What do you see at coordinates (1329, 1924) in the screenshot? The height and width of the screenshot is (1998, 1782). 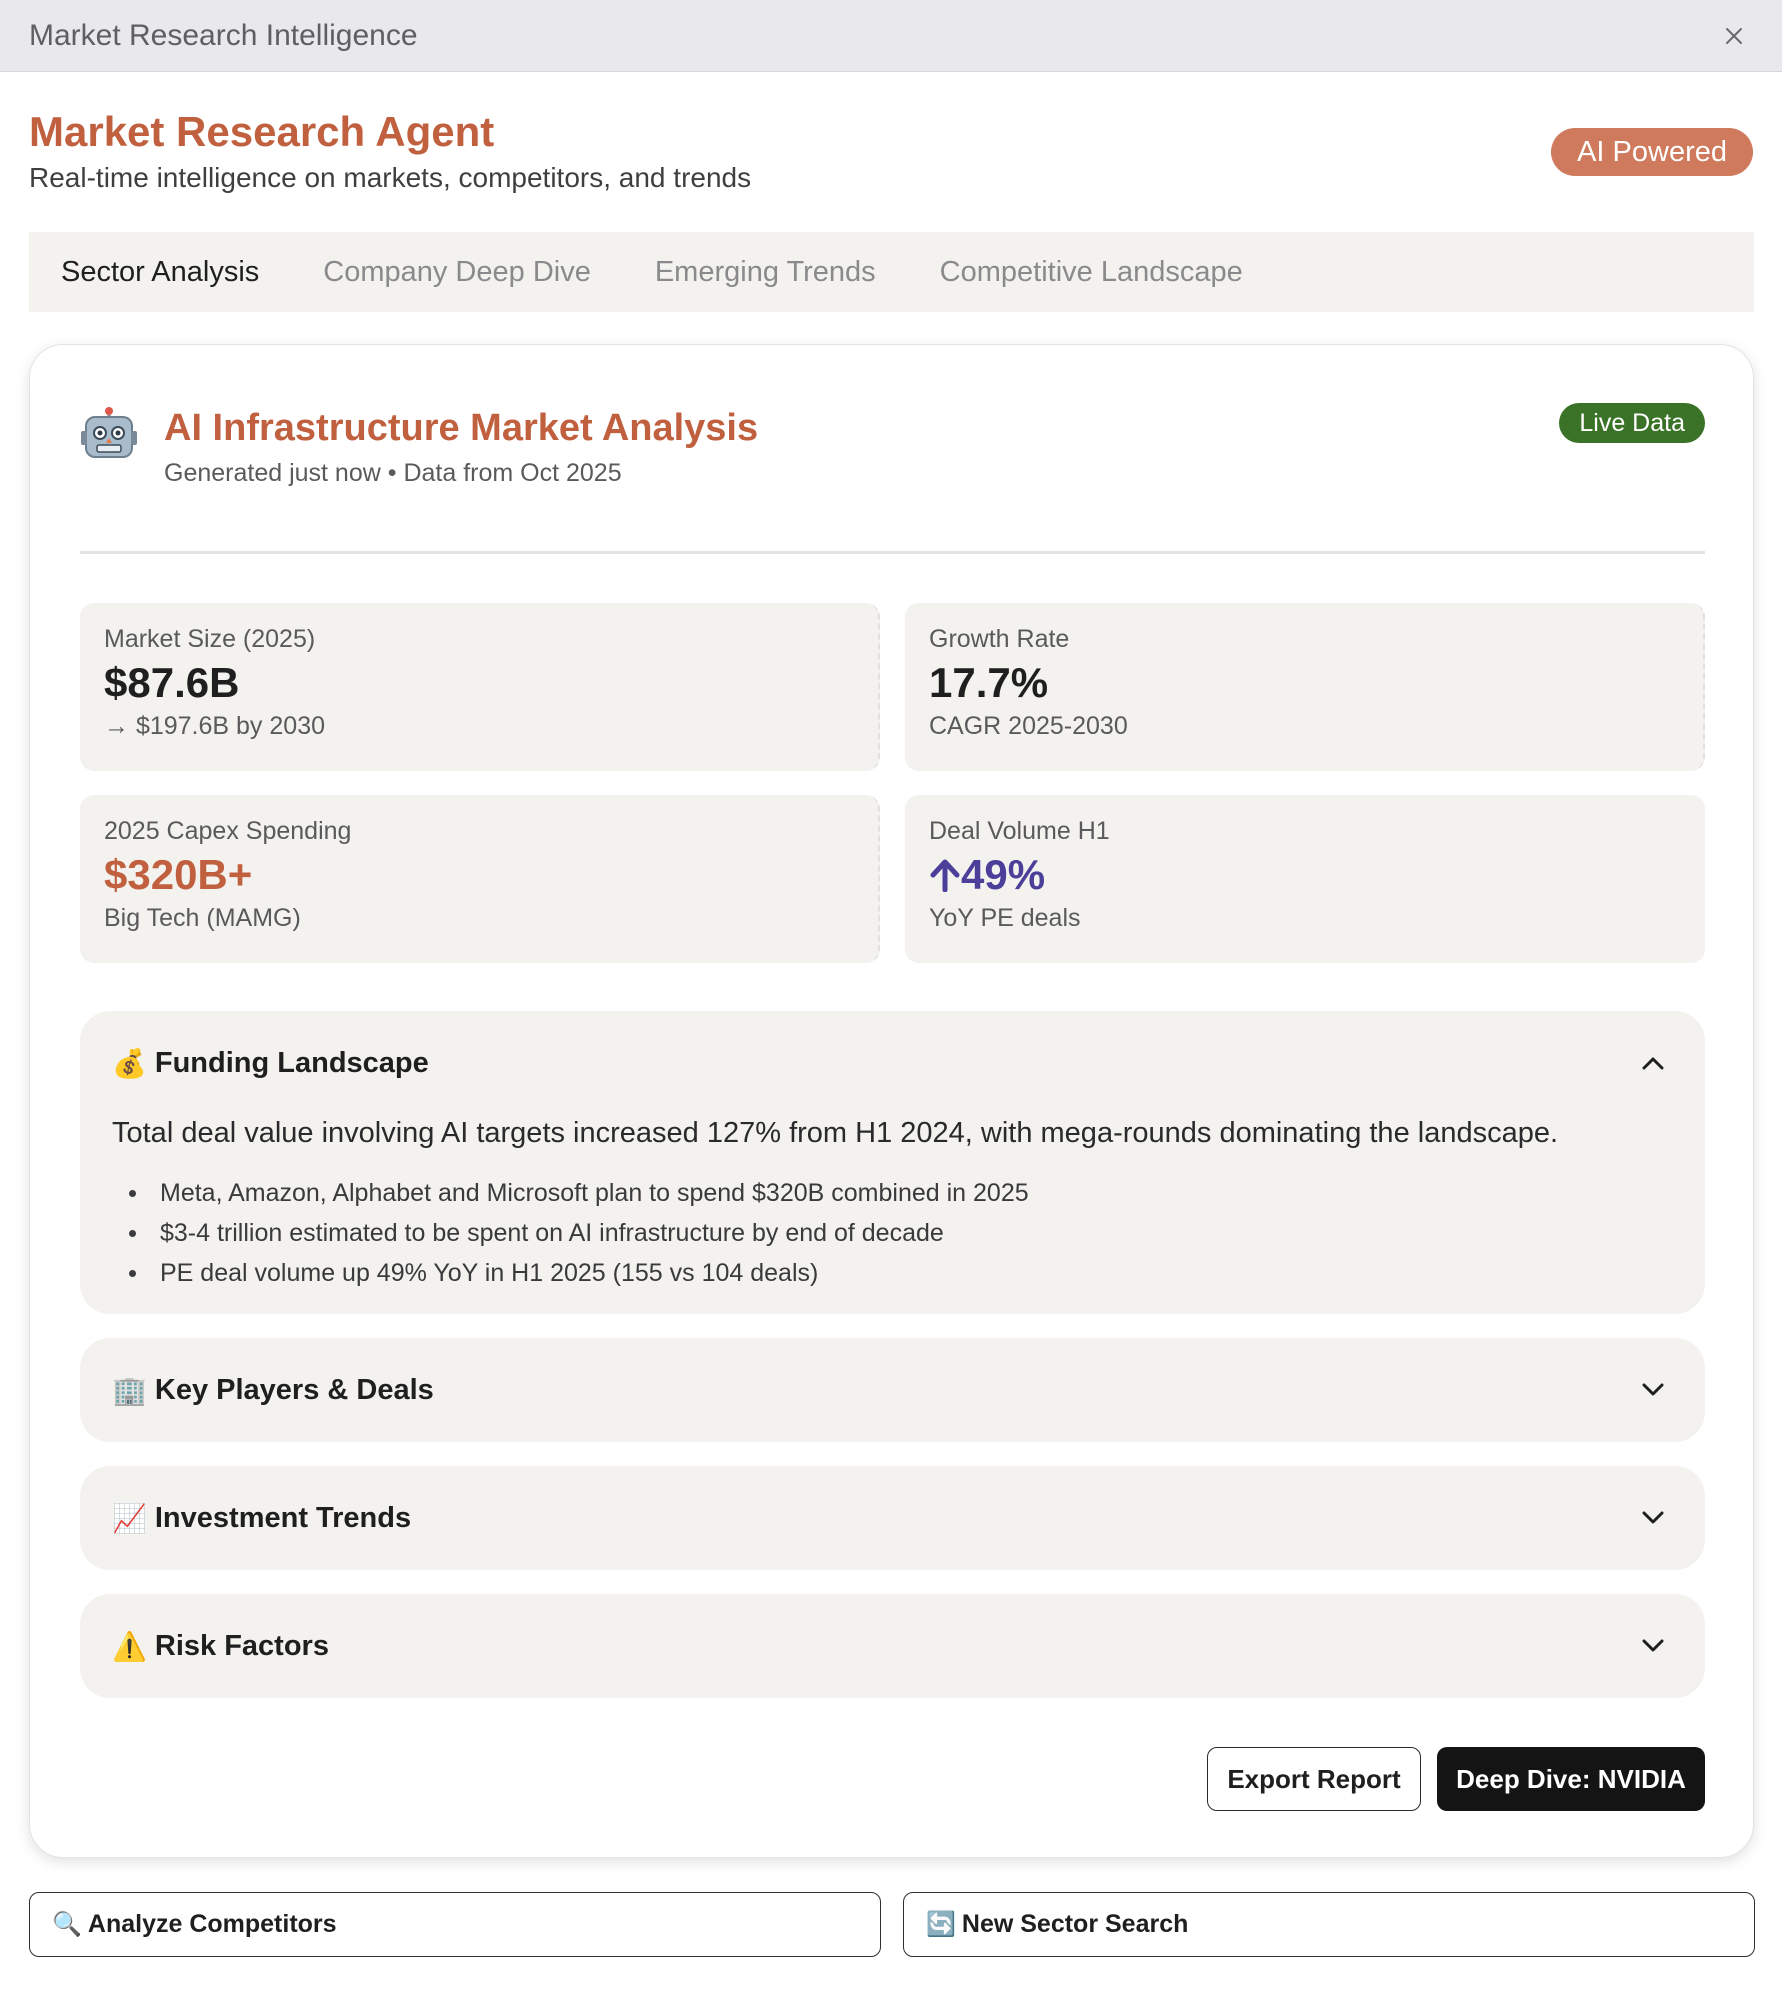 I see `new-sector-search-button: 🔄 New Sector Search` at bounding box center [1329, 1924].